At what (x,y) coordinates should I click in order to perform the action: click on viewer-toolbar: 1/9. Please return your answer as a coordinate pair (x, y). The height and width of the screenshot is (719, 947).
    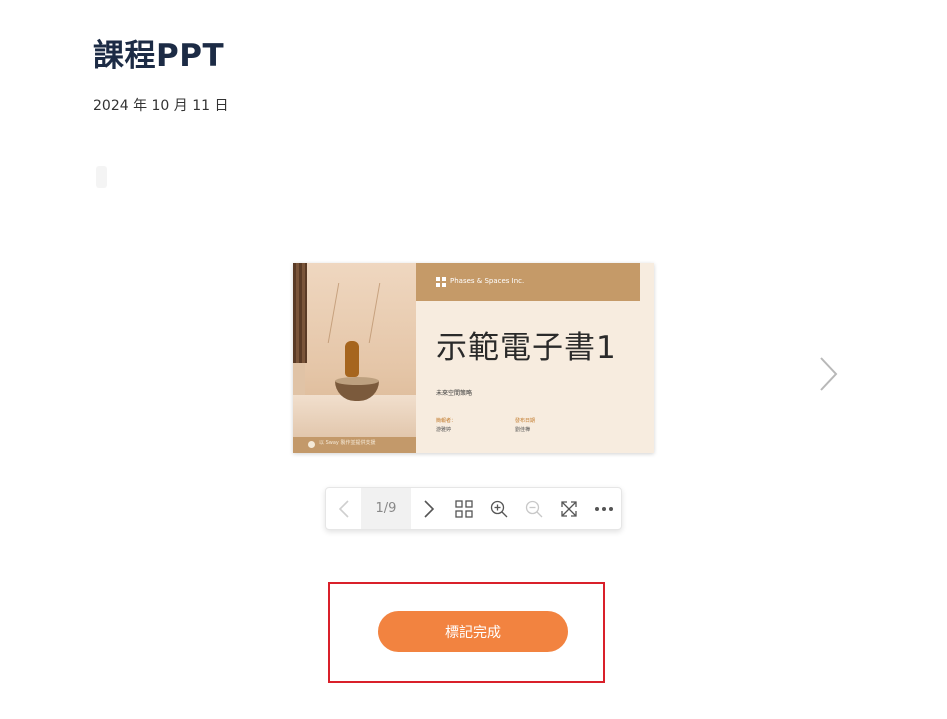
    Looking at the image, I should click on (473, 508).